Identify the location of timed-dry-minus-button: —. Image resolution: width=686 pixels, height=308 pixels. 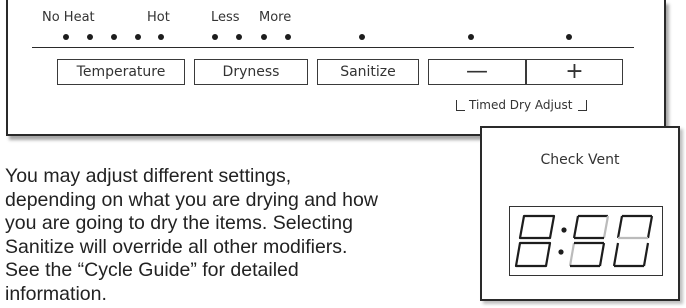
(477, 72).